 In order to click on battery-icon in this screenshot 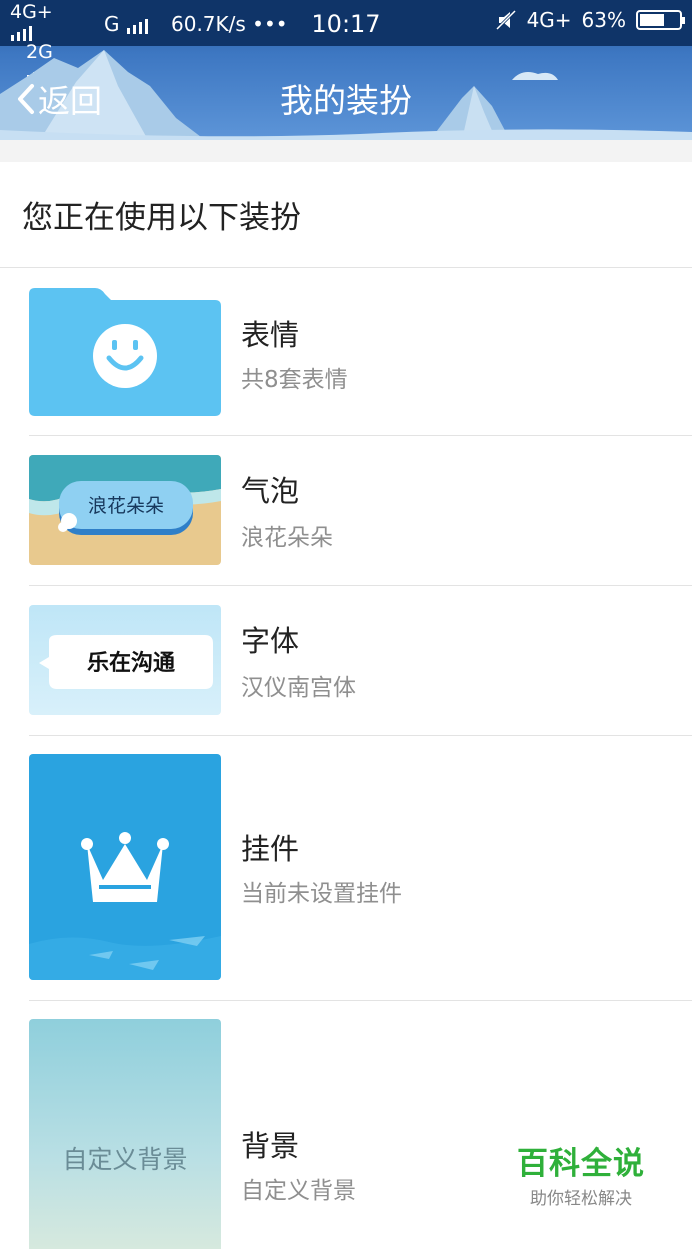, I will do `click(660, 20)`.